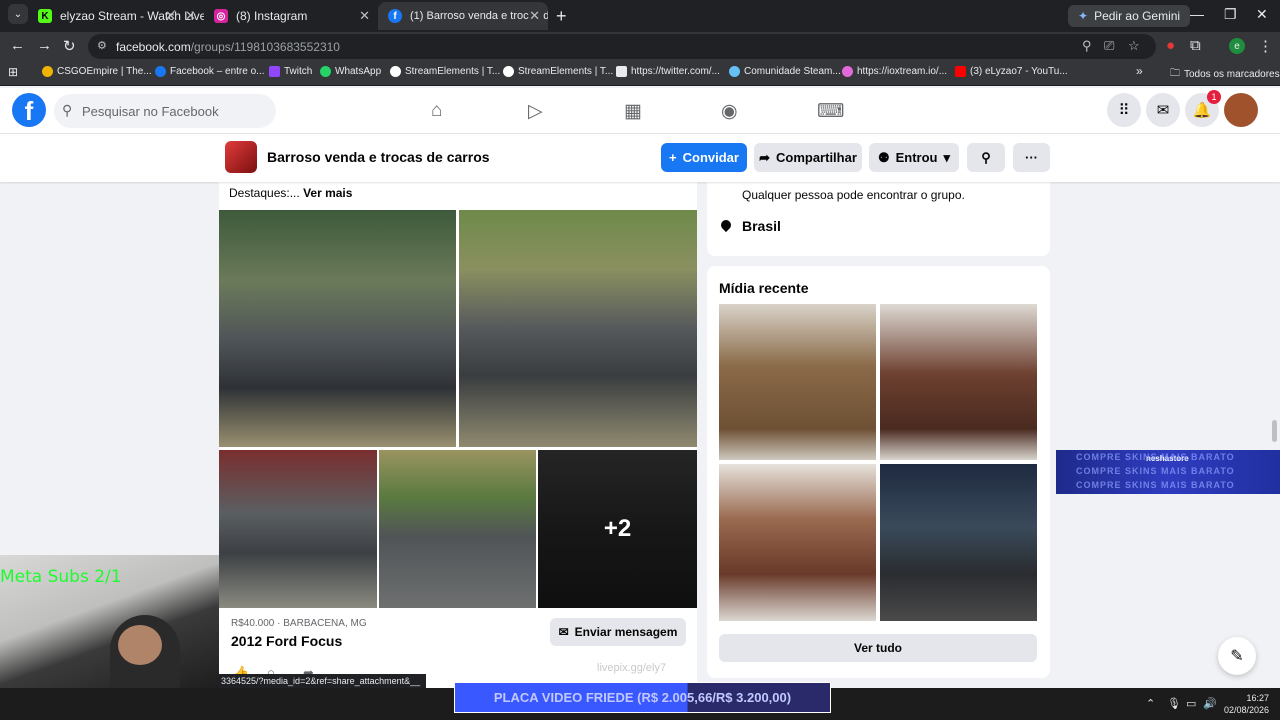  Describe the element at coordinates (797, 542) in the screenshot. I see `media-thumb-pearl-bag` at that location.